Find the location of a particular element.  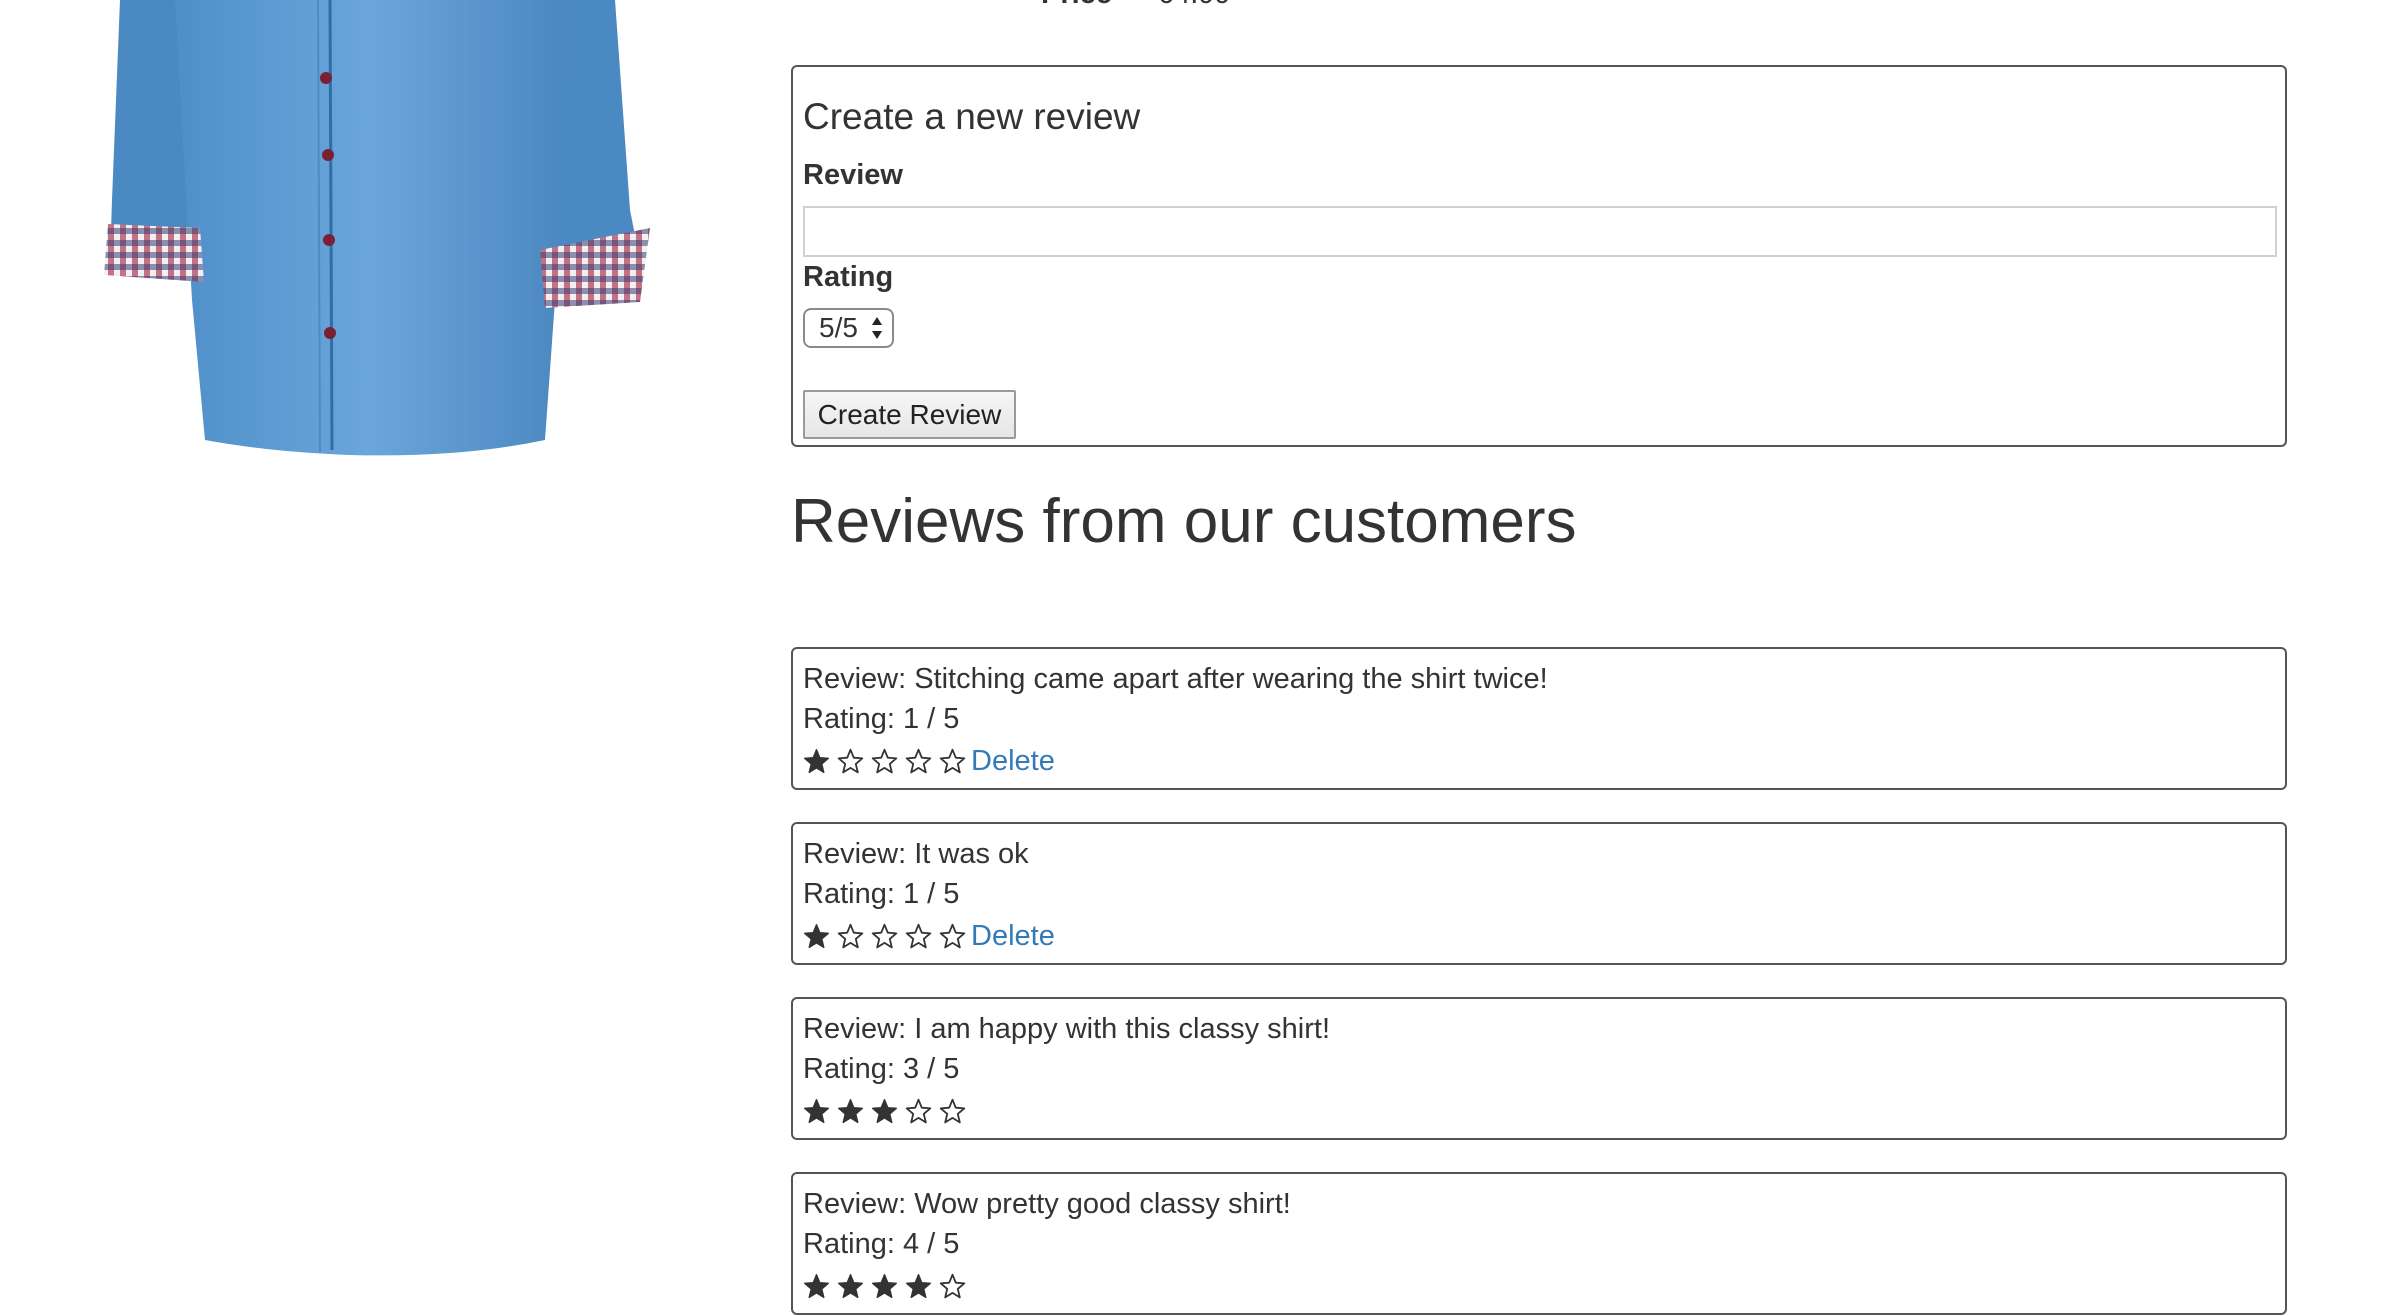

review-input is located at coordinates (1540, 231).